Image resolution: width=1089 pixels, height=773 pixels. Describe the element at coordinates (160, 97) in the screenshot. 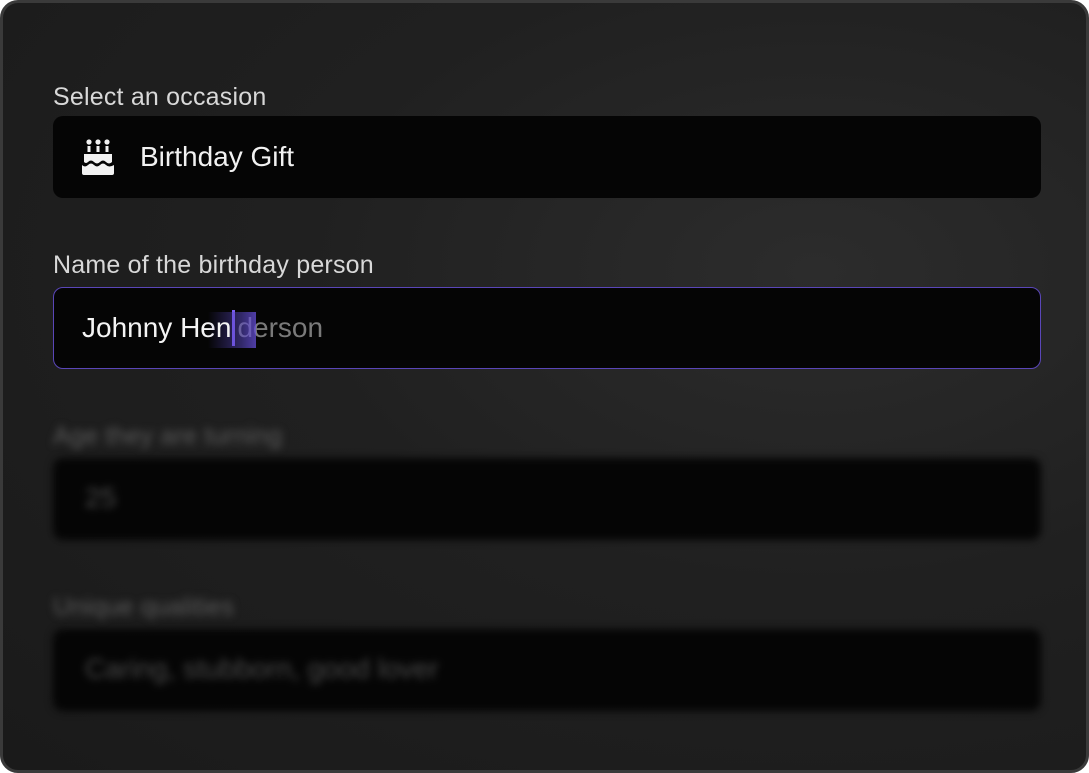

I see `occasion-label: Select an occasion` at that location.